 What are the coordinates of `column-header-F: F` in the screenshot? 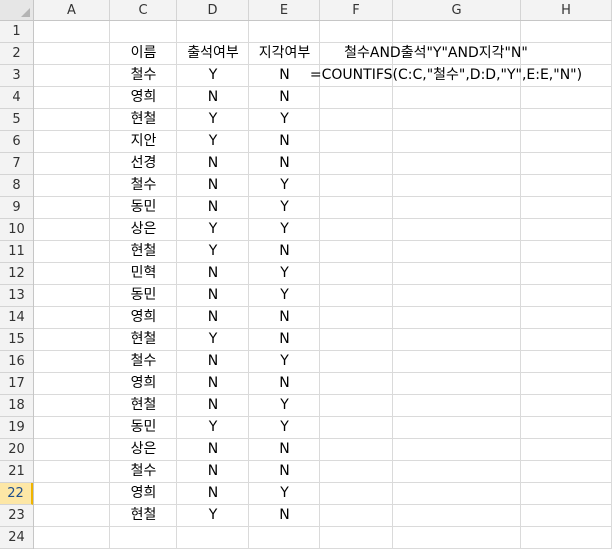 It's located at (356, 10).